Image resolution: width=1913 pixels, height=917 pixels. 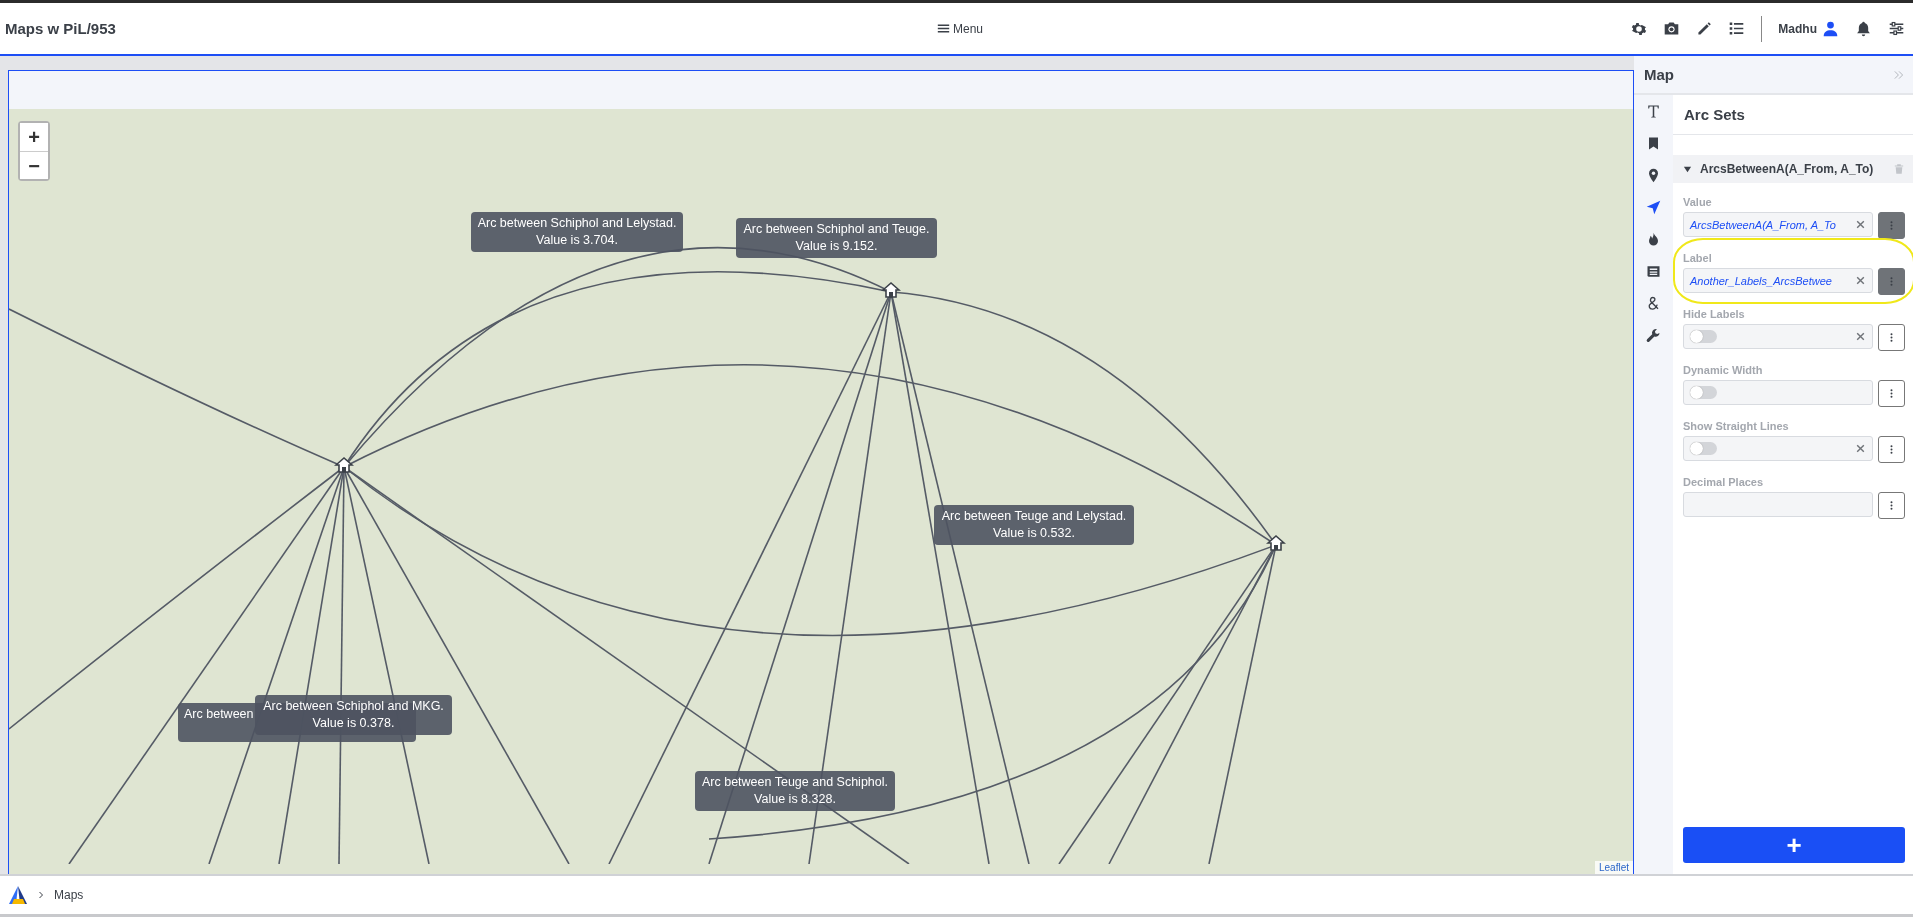 What do you see at coordinates (1761, 280) in the screenshot?
I see `field-value: Another_Labels_ArcsBetwee` at bounding box center [1761, 280].